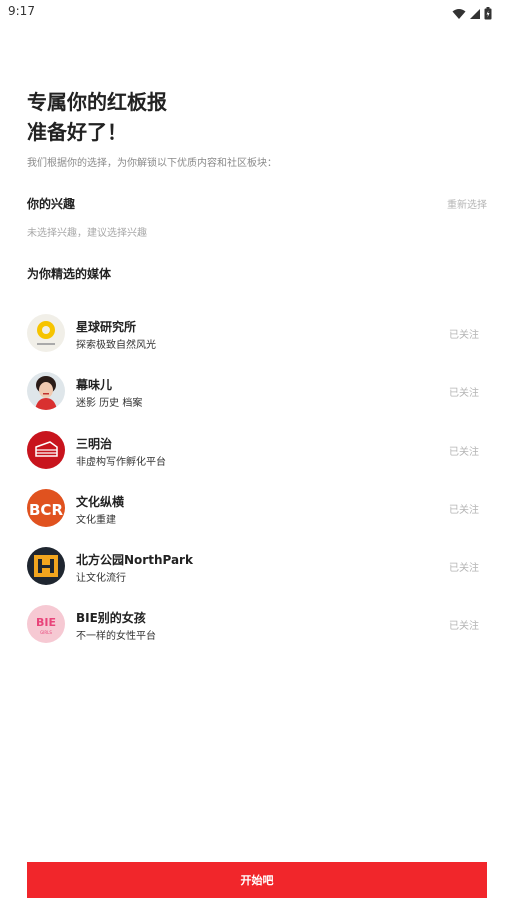 This screenshot has height=914, width=514. Describe the element at coordinates (257, 634) in the screenshot. I see `media-item-bie: BIE GIRLS BIE别的女孩 不一样的女性平台 已关注` at that location.